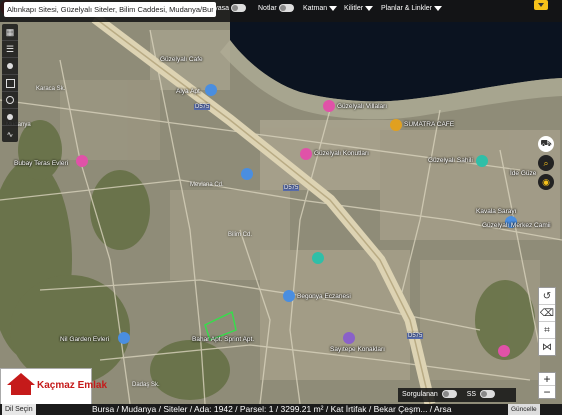  What do you see at coordinates (547, 330) in the screenshot?
I see `crop-icon: ⌗` at bounding box center [547, 330].